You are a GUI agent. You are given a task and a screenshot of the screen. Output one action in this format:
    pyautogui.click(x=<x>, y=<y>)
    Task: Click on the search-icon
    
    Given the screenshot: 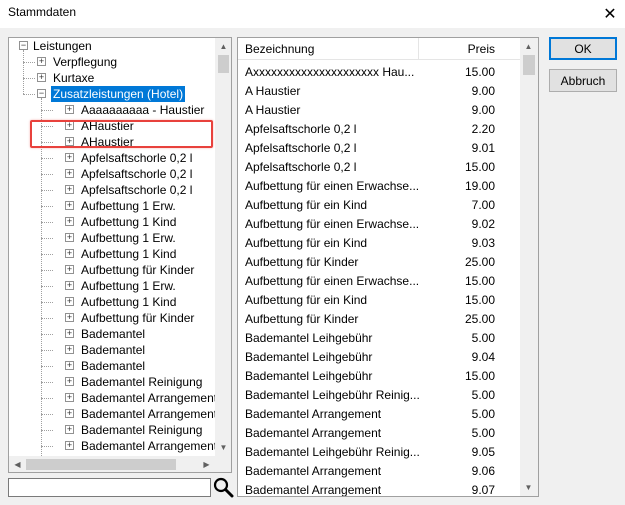 What is the action you would take?
    pyautogui.click(x=223, y=487)
    